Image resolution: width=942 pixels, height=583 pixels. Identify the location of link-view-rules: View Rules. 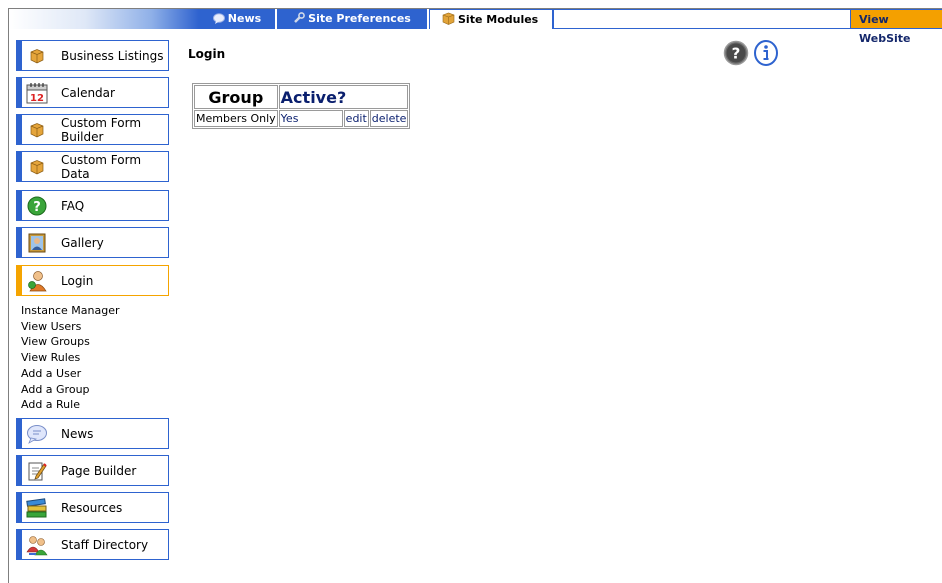
(70, 358).